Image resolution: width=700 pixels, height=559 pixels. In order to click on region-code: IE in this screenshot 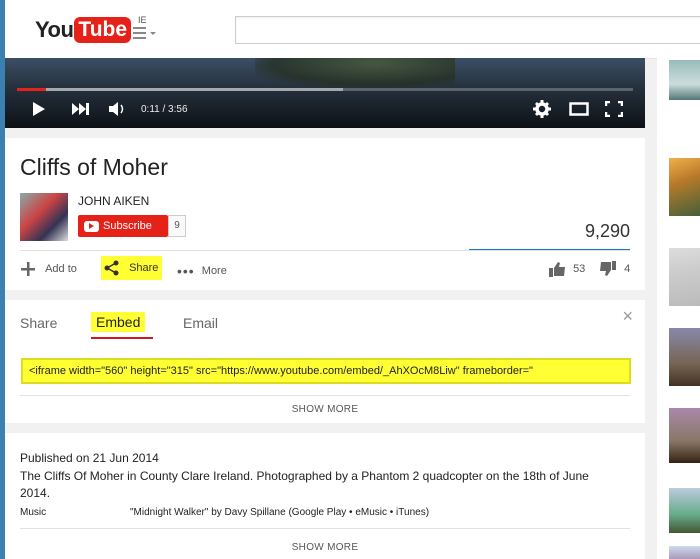, I will do `click(142, 20)`.